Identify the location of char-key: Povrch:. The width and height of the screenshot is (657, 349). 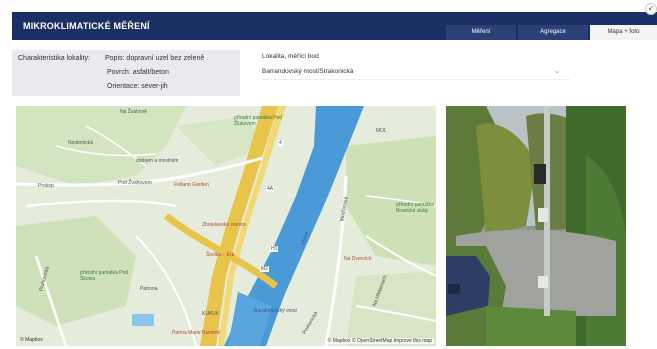
(119, 72).